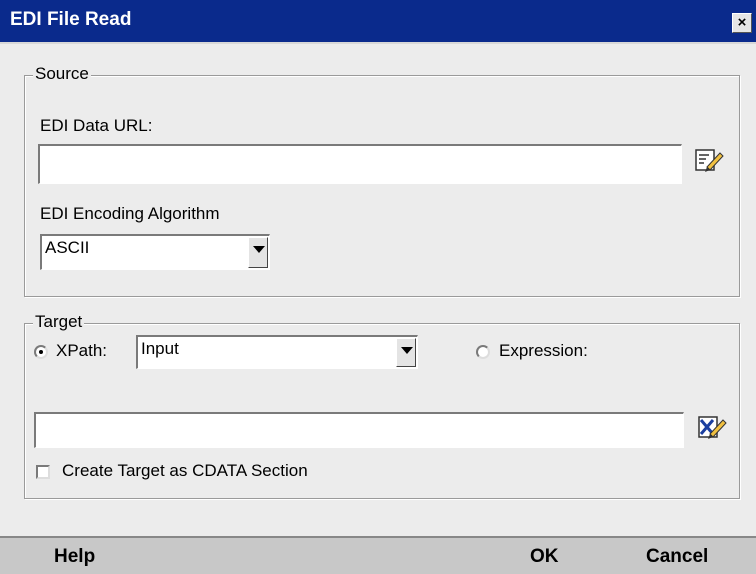 This screenshot has width=756, height=574. Describe the element at coordinates (59, 322) in the screenshot. I see `target-legend: Target` at that location.